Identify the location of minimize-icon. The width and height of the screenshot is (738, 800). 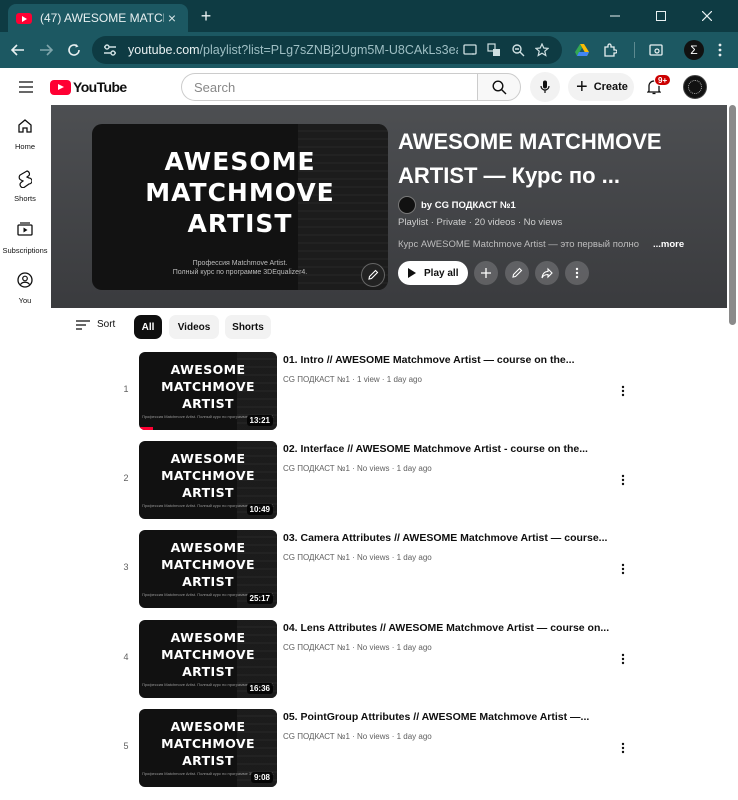
(615, 16).